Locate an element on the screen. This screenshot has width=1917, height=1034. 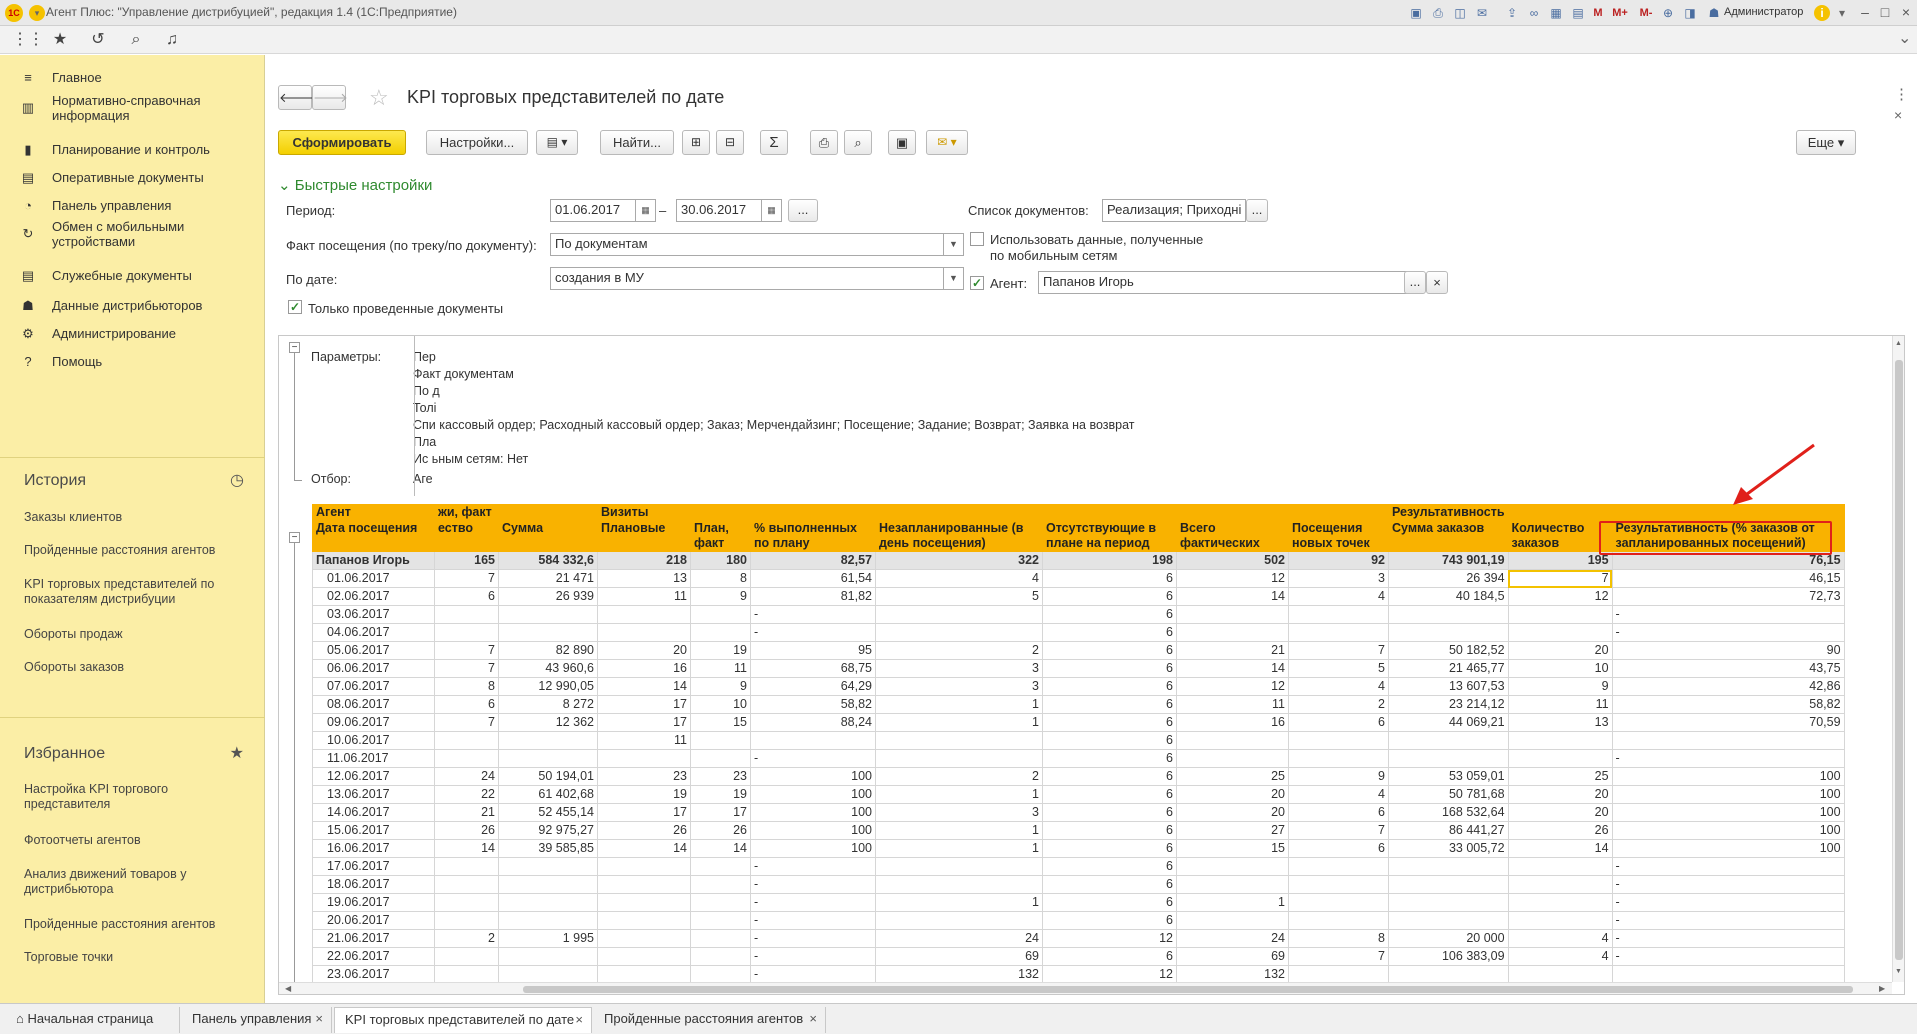
fact-select: По документам is located at coordinates (747, 244).